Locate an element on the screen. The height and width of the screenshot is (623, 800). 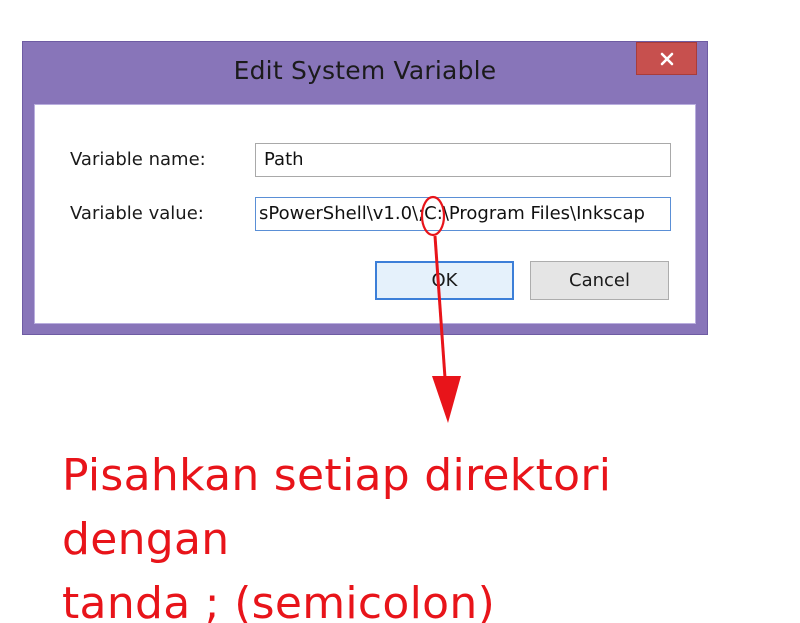
variable-value-label: Variable value: is located at coordinates (137, 213).